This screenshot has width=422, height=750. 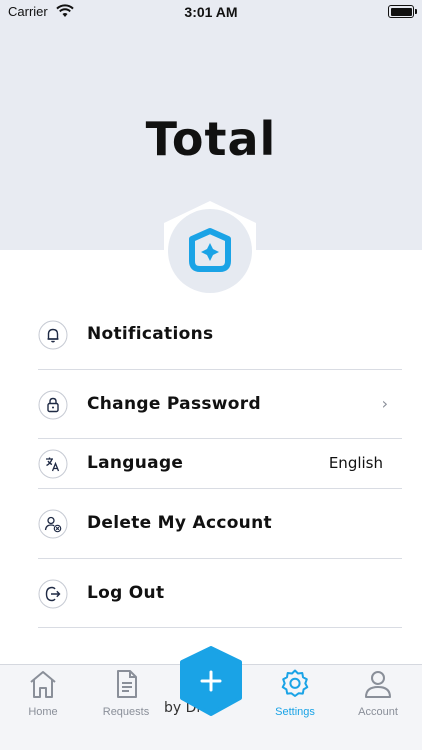 What do you see at coordinates (210, 249) in the screenshot?
I see `app-logo-icon` at bounding box center [210, 249].